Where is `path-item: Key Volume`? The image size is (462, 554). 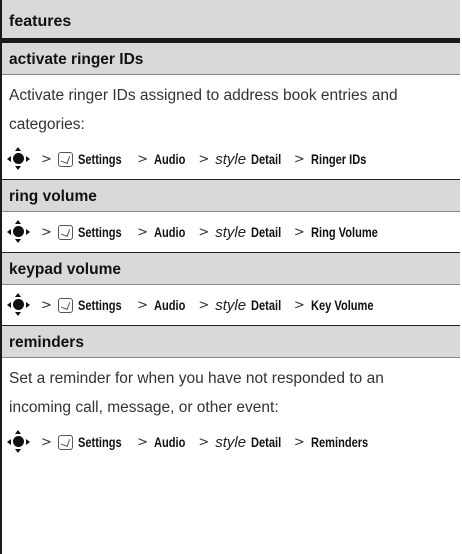
path-item: Key Volume is located at coordinates (342, 305).